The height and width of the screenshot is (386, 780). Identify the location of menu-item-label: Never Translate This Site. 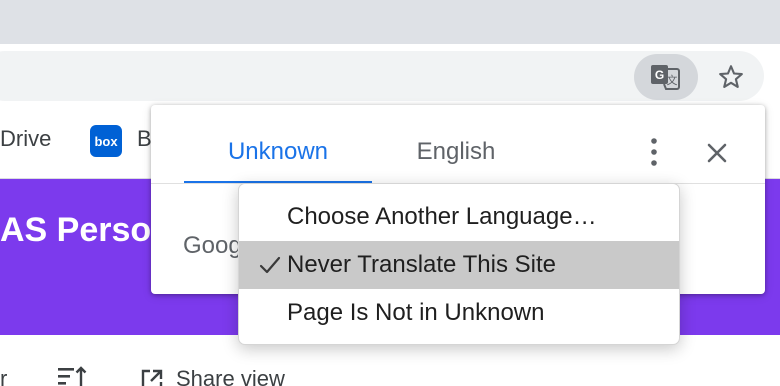
(422, 264).